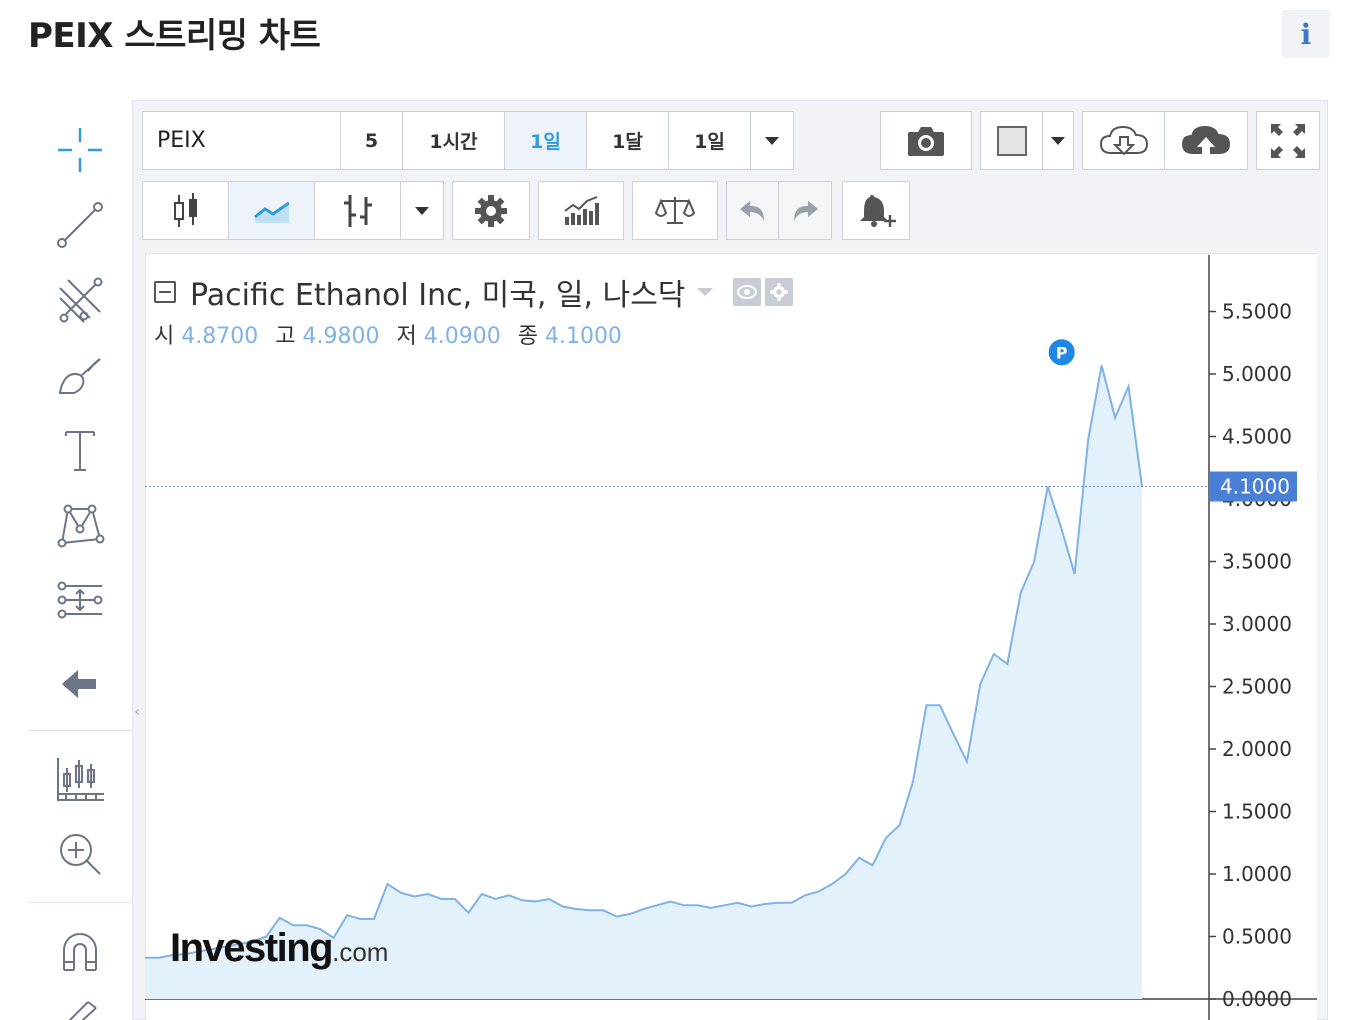  Describe the element at coordinates (747, 292) in the screenshot. I see `eye-icon` at that location.